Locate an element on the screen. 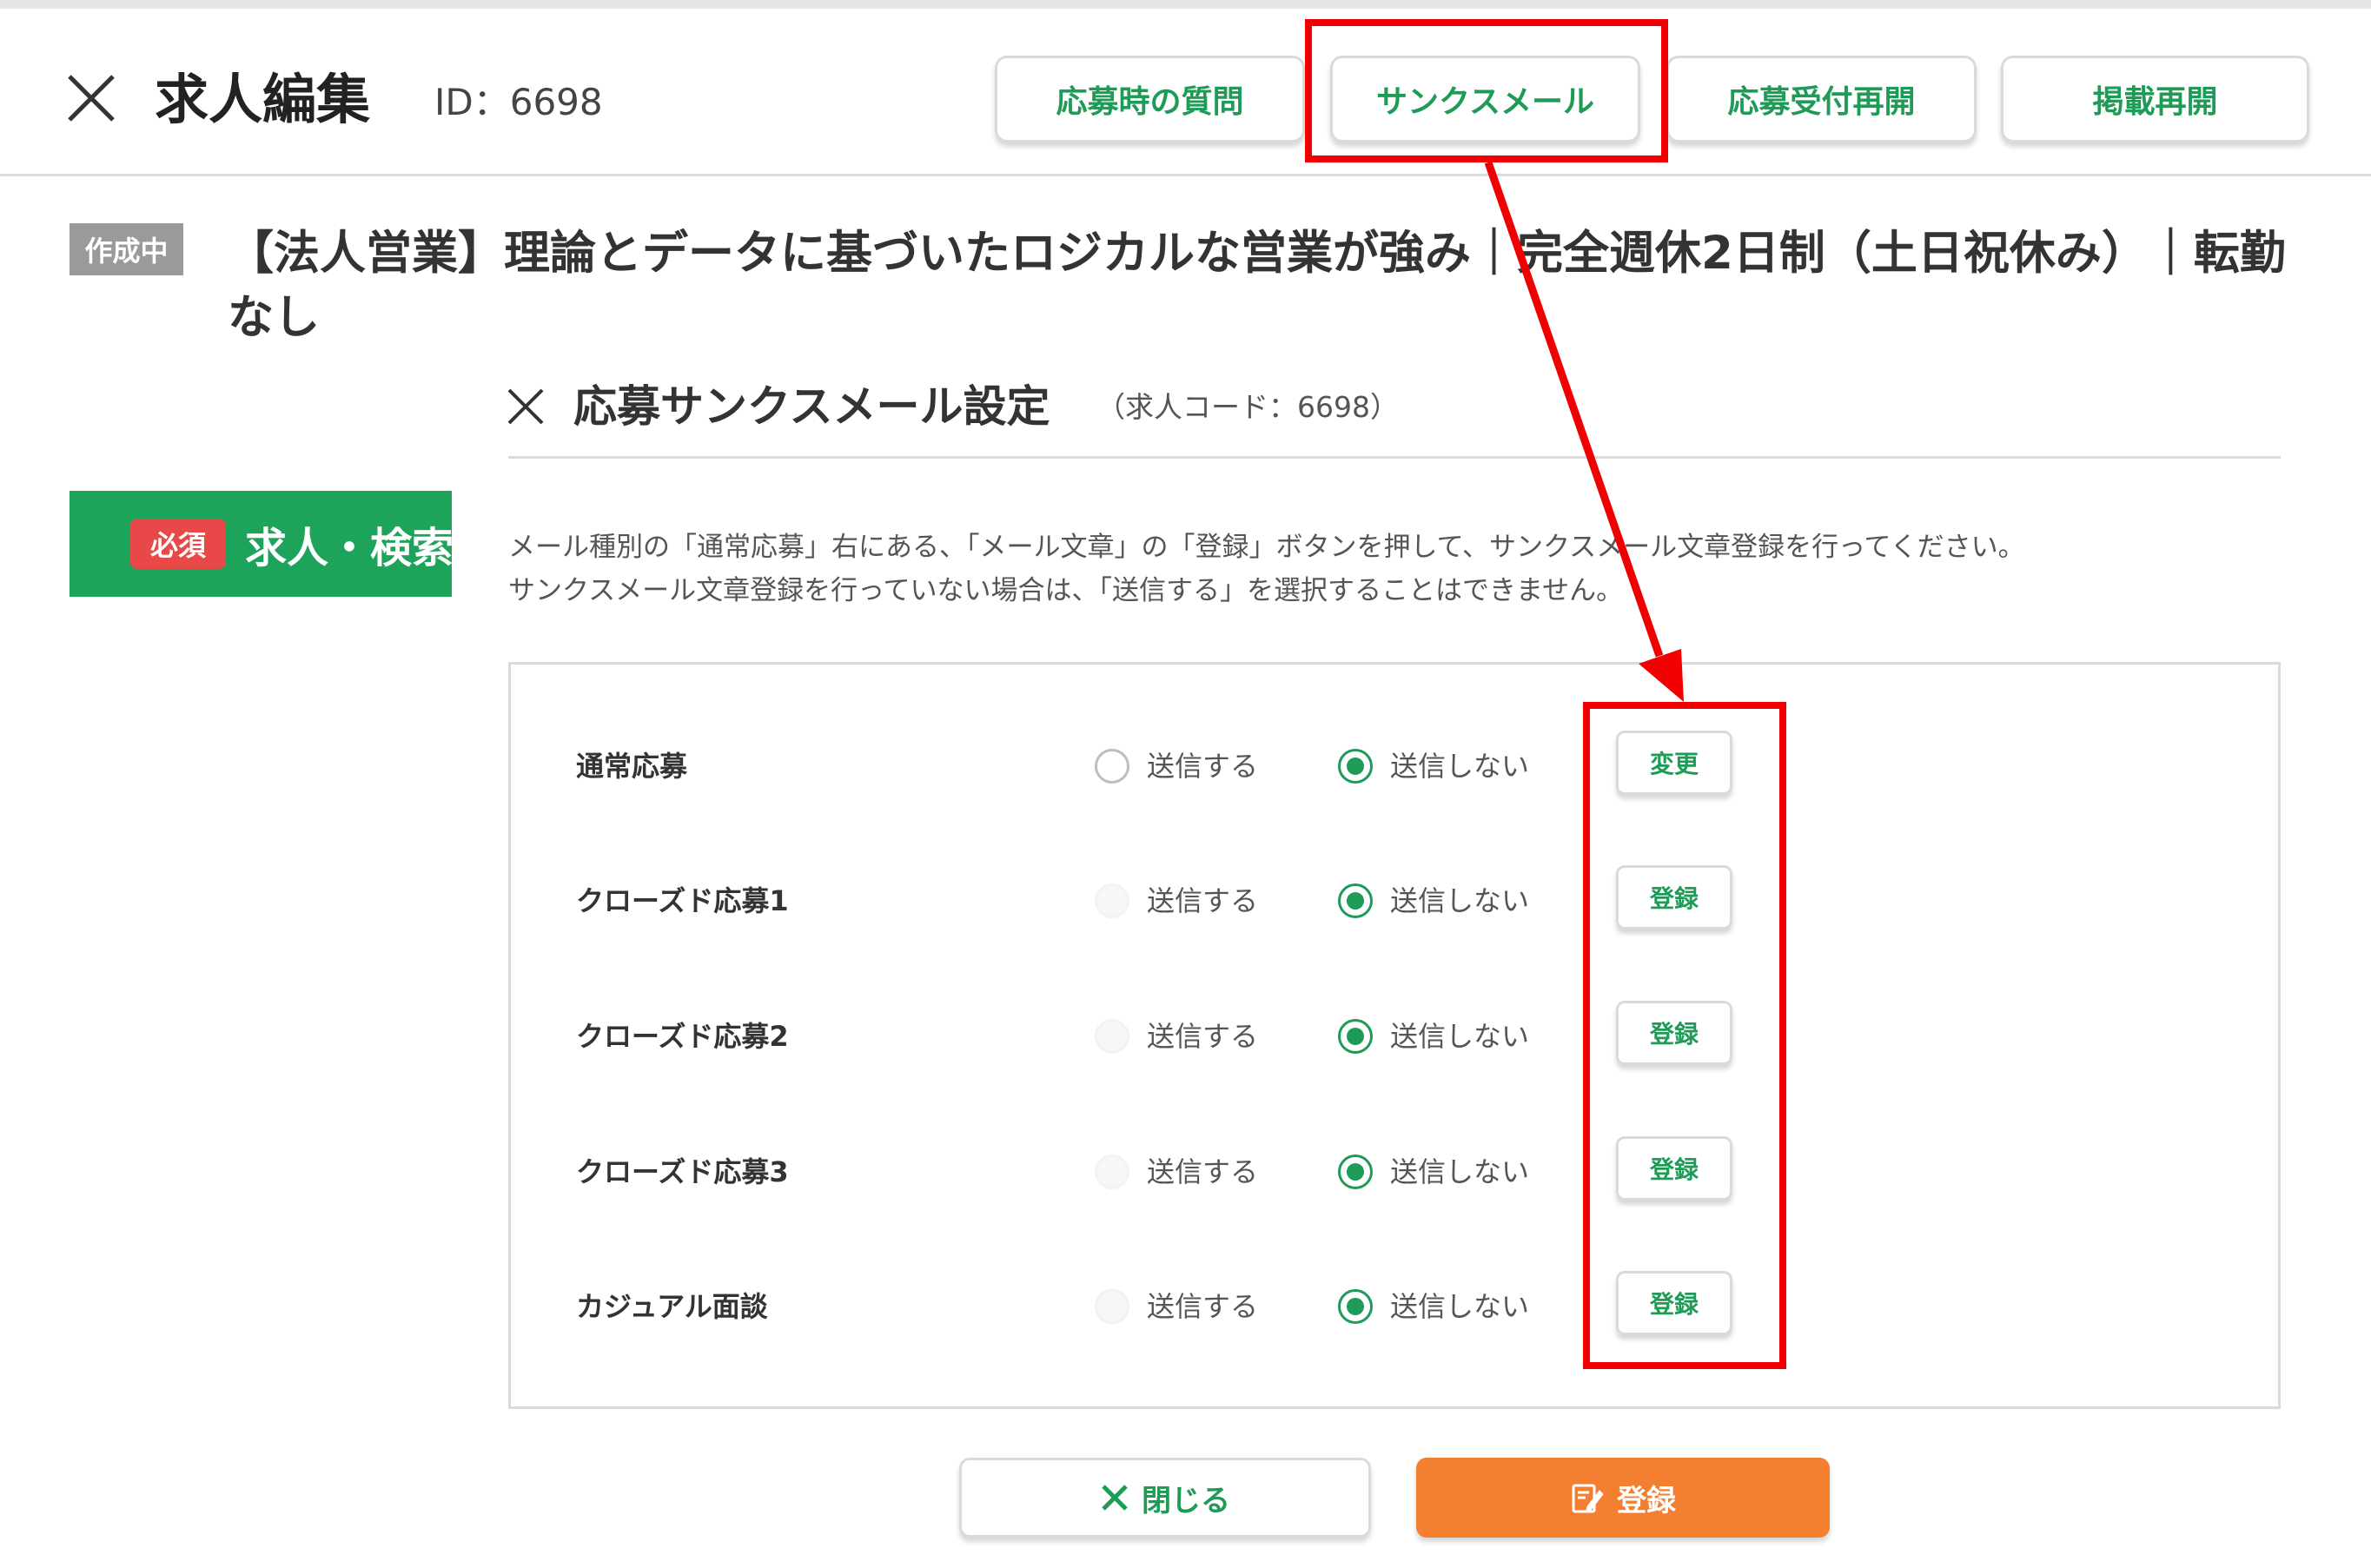 The image size is (2371, 1568). status-badge: 作成中 is located at coordinates (126, 249).